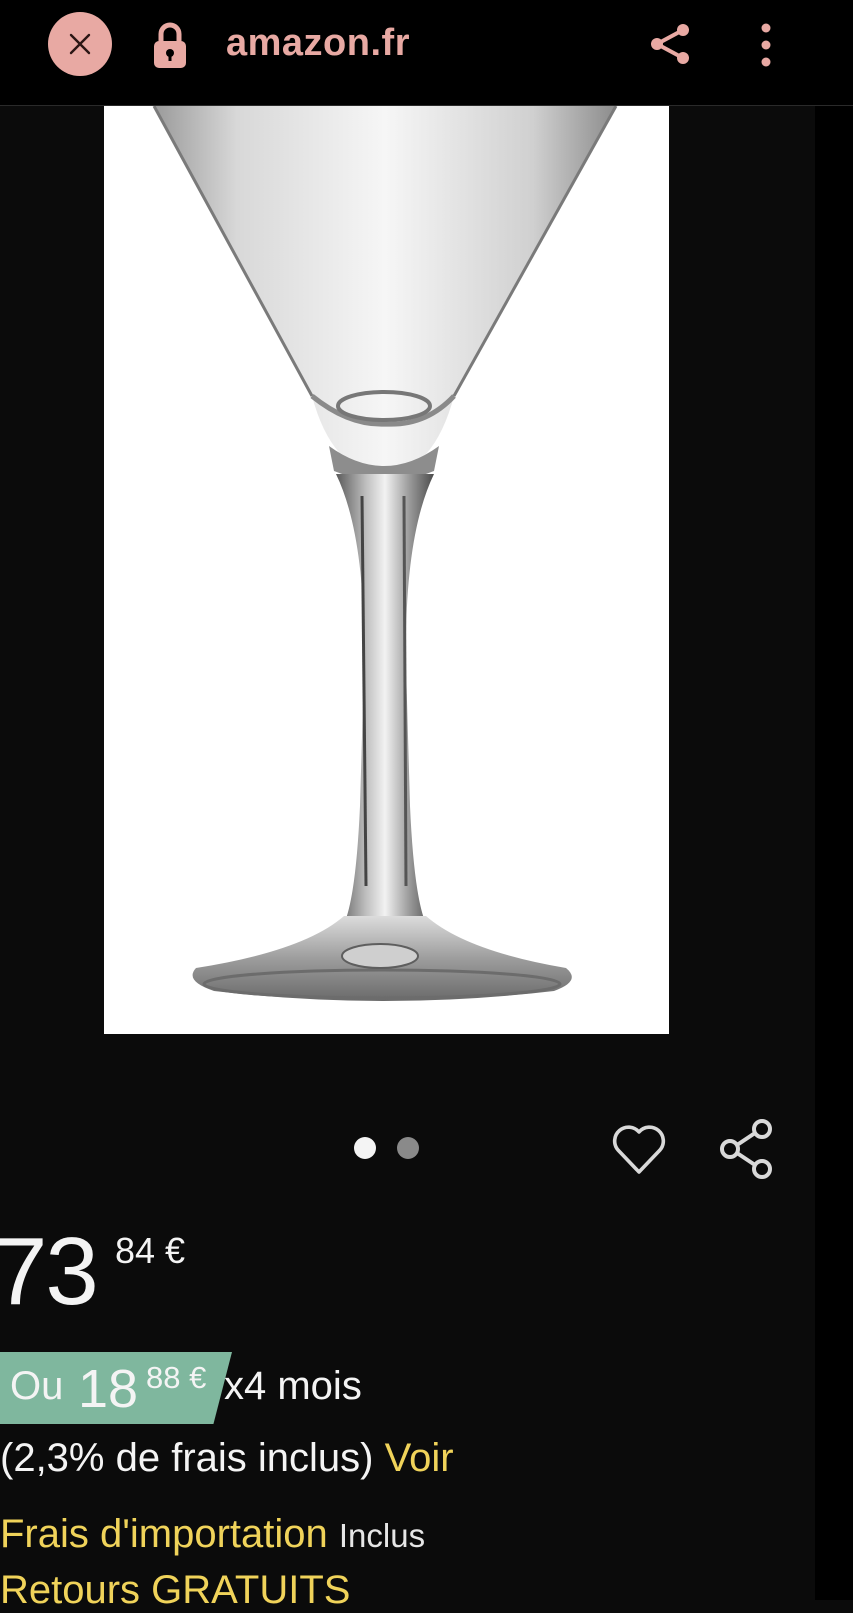 Image resolution: width=853 pixels, height=1613 pixels. What do you see at coordinates (426, 53) in the screenshot?
I see `browser-toolbar: amazon.fr` at bounding box center [426, 53].